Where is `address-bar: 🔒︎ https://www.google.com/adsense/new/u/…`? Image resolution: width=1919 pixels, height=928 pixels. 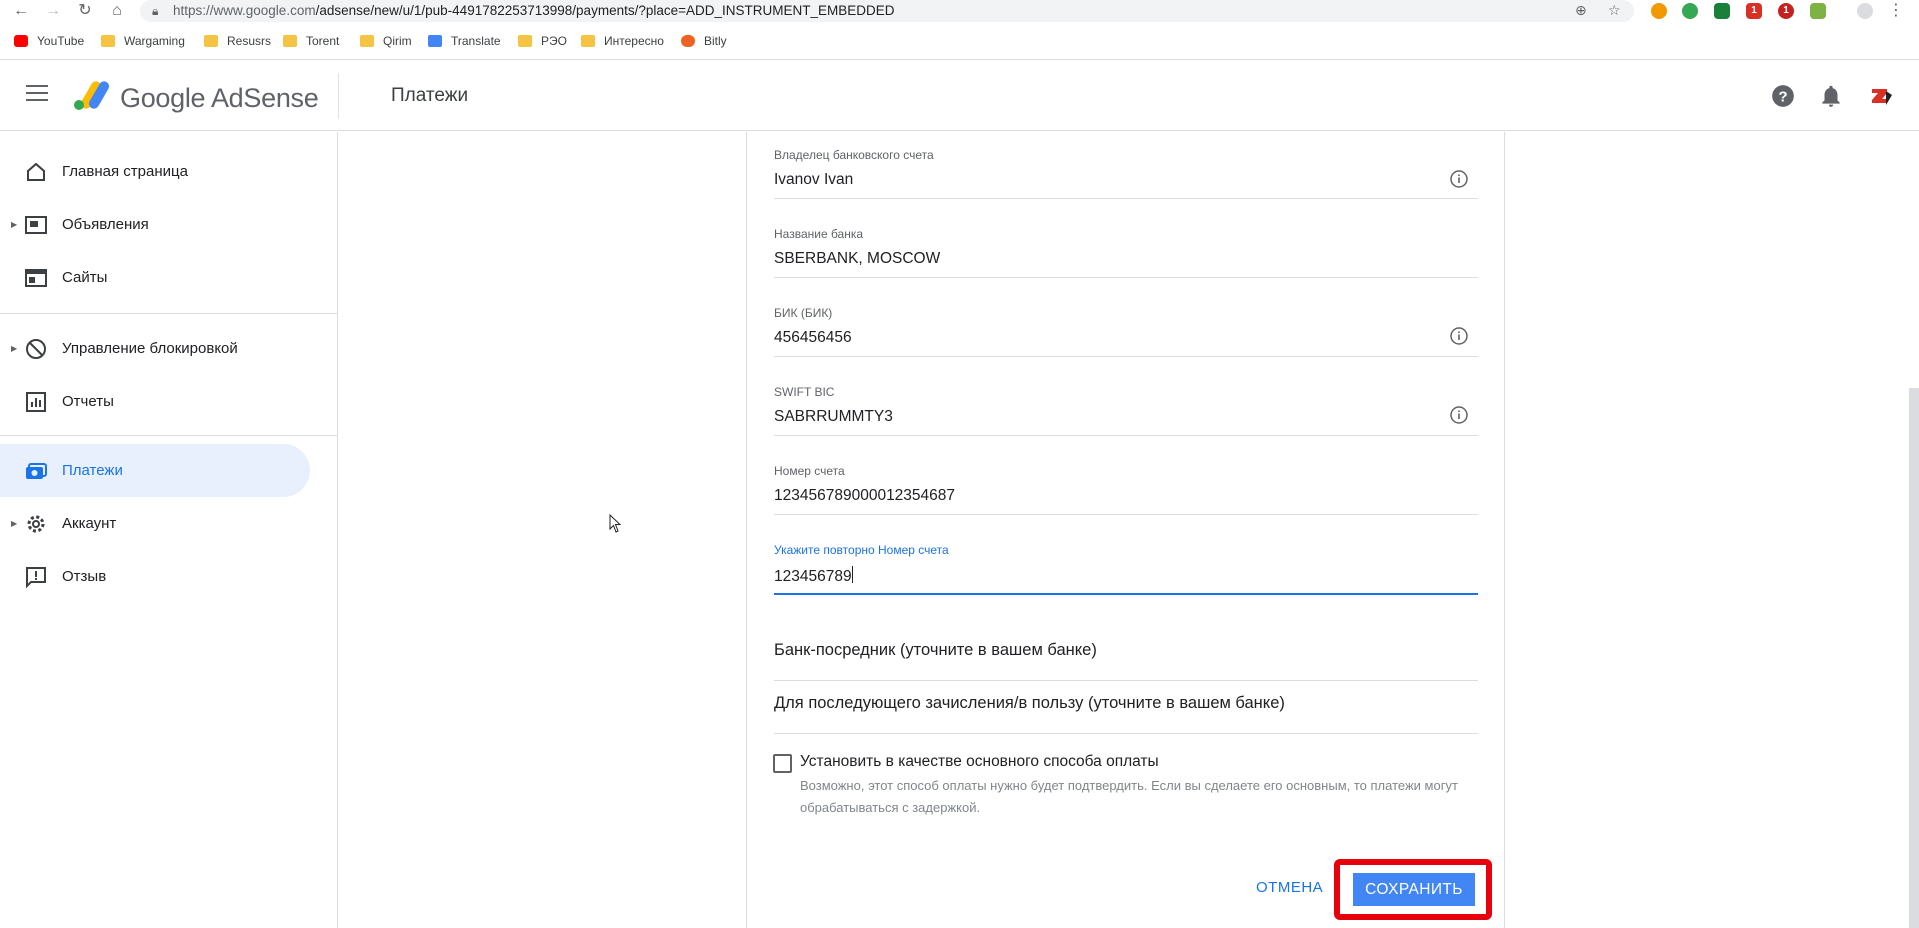
address-bar: 🔒︎ https://www.google.com/adsense/new/u/… is located at coordinates (887, 11).